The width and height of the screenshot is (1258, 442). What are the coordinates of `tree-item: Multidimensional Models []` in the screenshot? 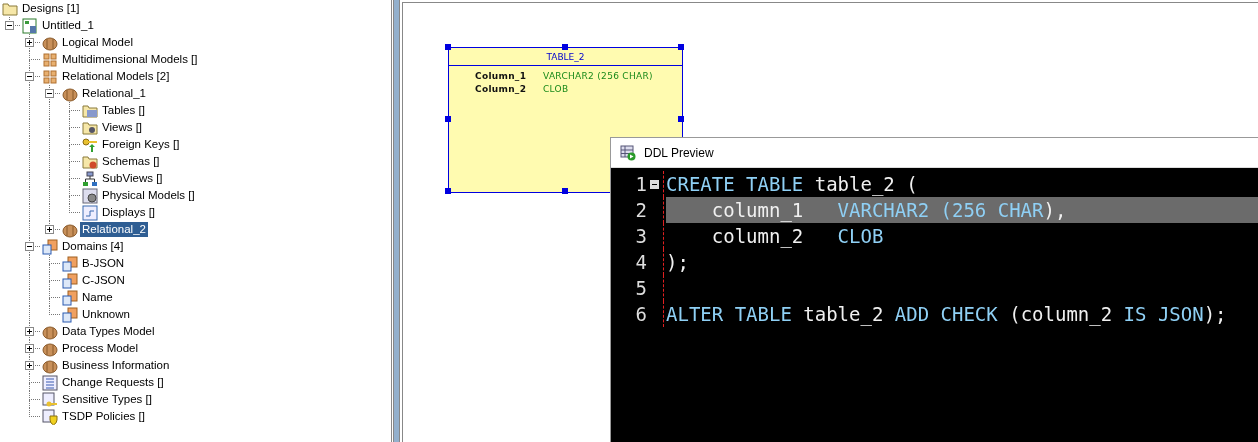 It's located at (130, 59).